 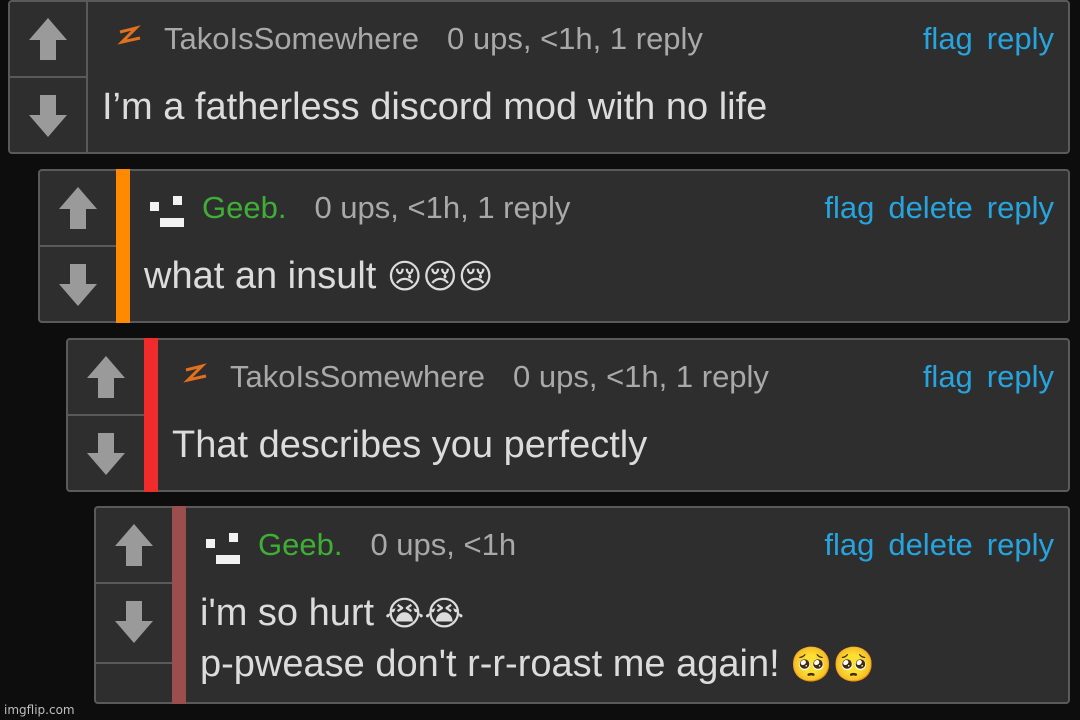 I want to click on comment-text: That describes you perfectly, so click(x=410, y=445).